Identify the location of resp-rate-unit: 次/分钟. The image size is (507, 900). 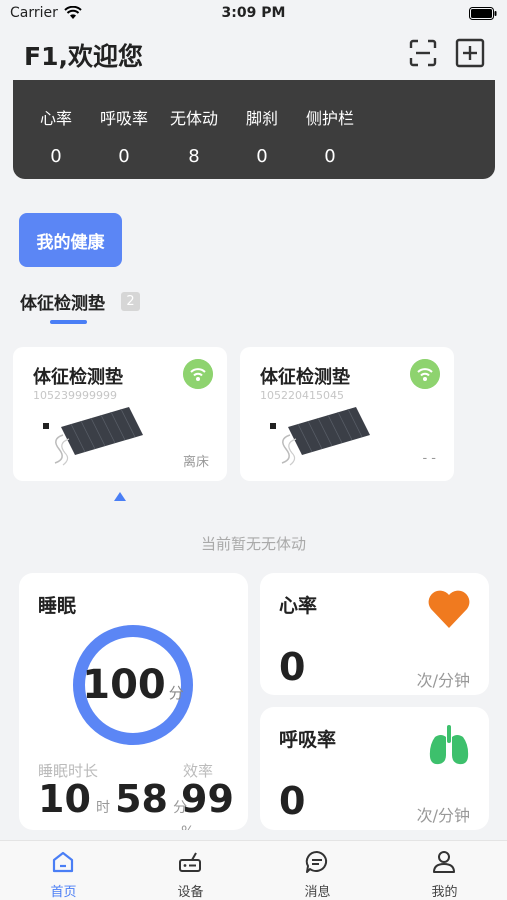
(443, 815).